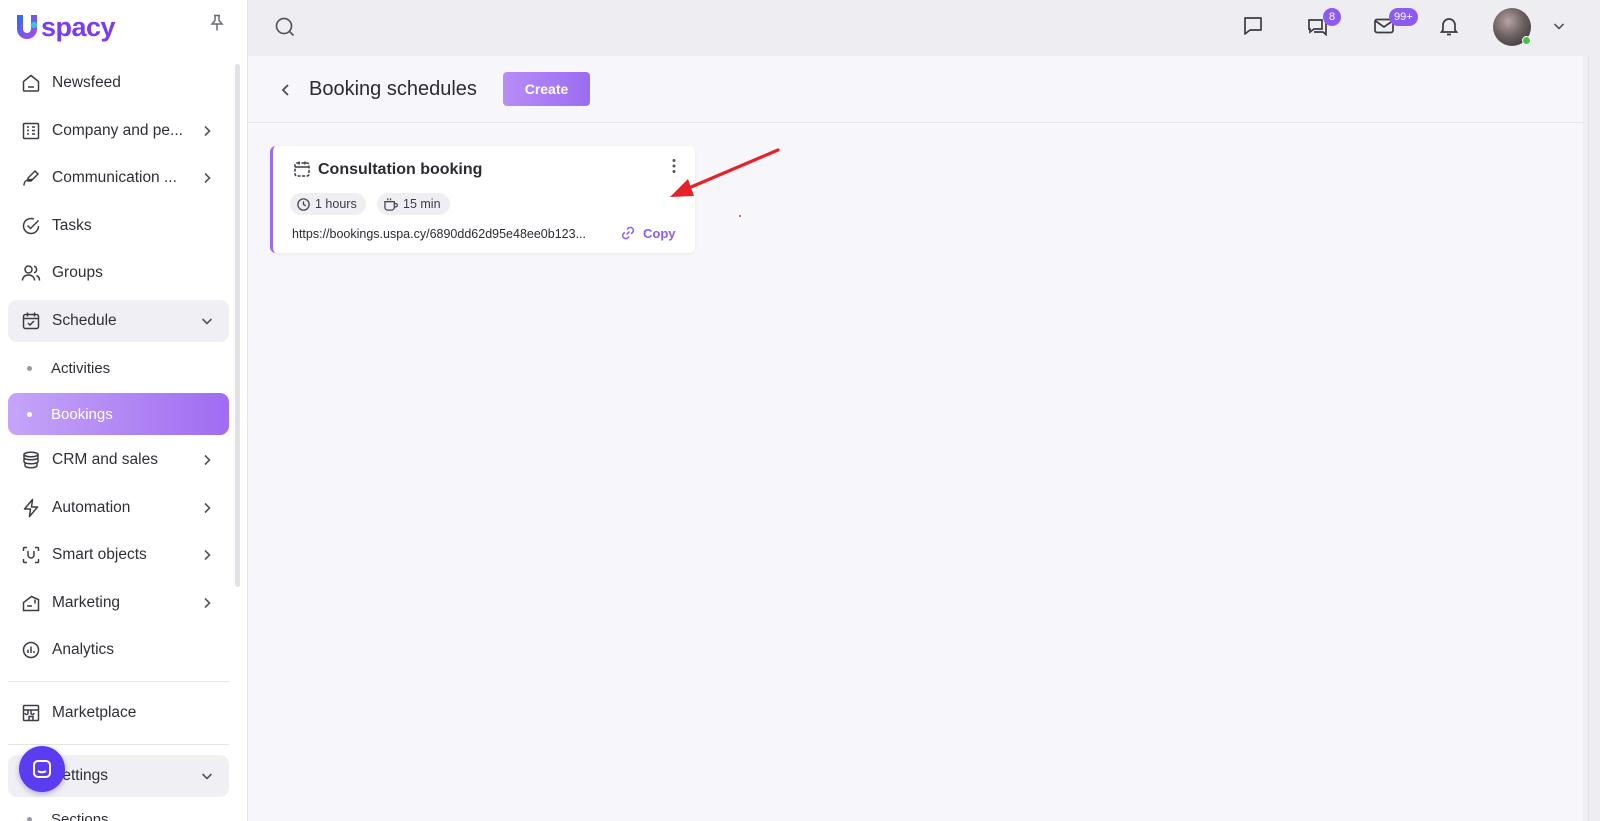  What do you see at coordinates (217, 23) in the screenshot?
I see `pin-icon` at bounding box center [217, 23].